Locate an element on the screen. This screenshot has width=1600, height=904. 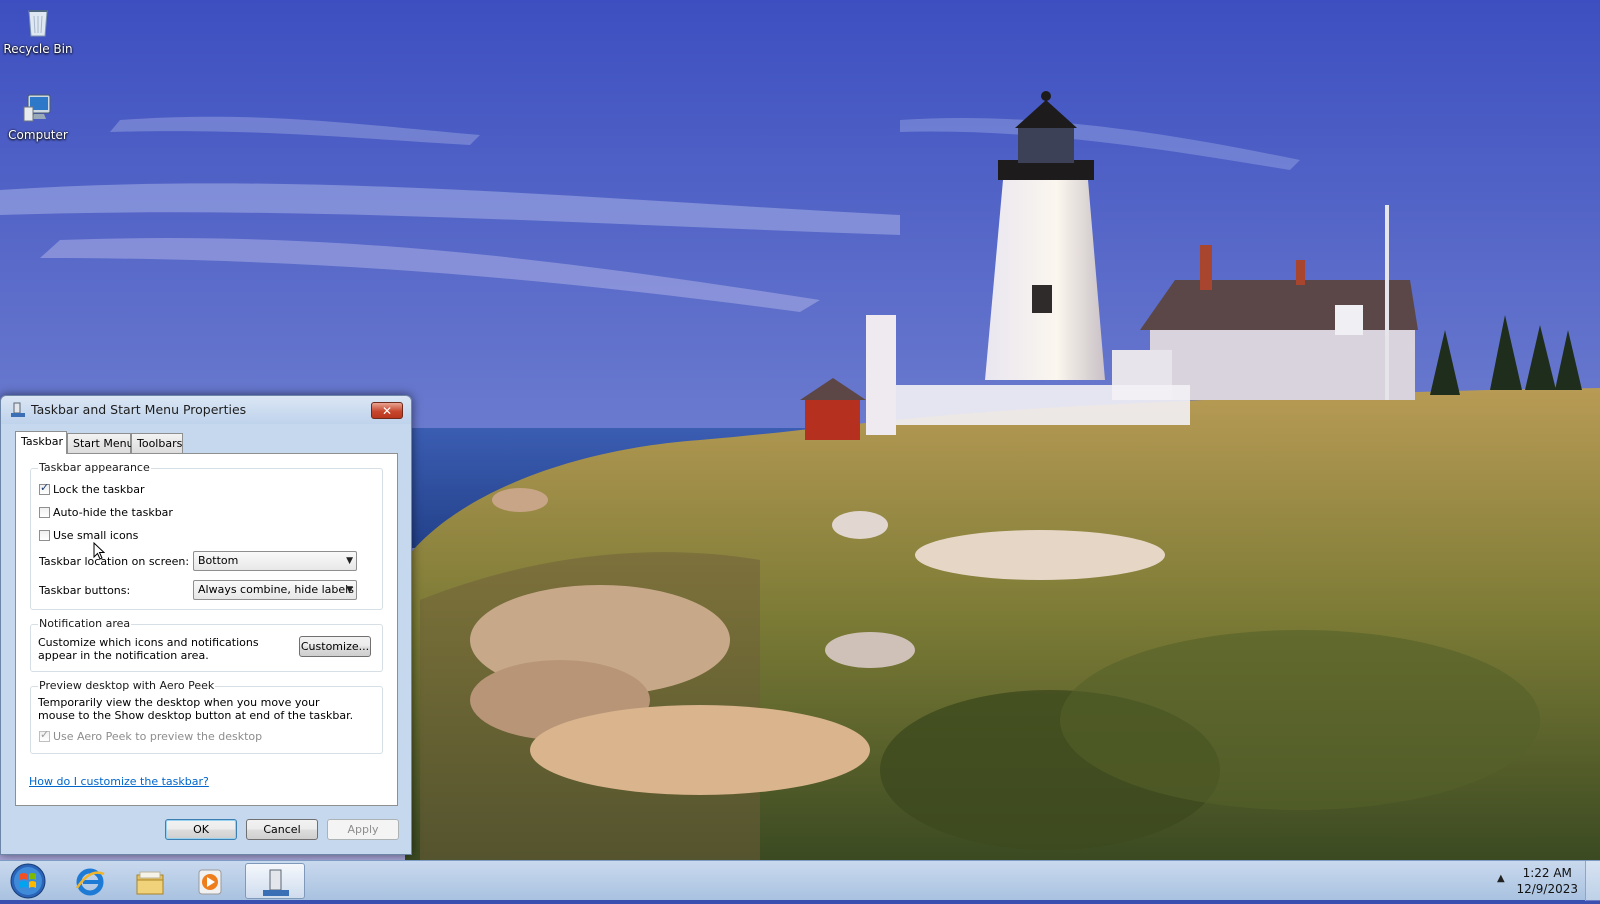
lock-taskbar-checkbox: ✓ Lock the taskbar is located at coordinates (92, 488).